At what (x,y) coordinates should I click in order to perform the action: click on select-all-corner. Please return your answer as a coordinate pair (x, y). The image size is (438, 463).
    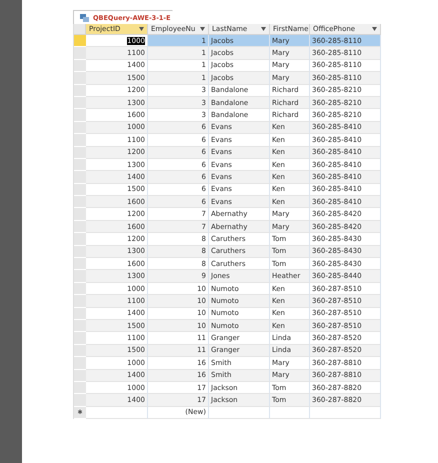
    Looking at the image, I should click on (80, 29).